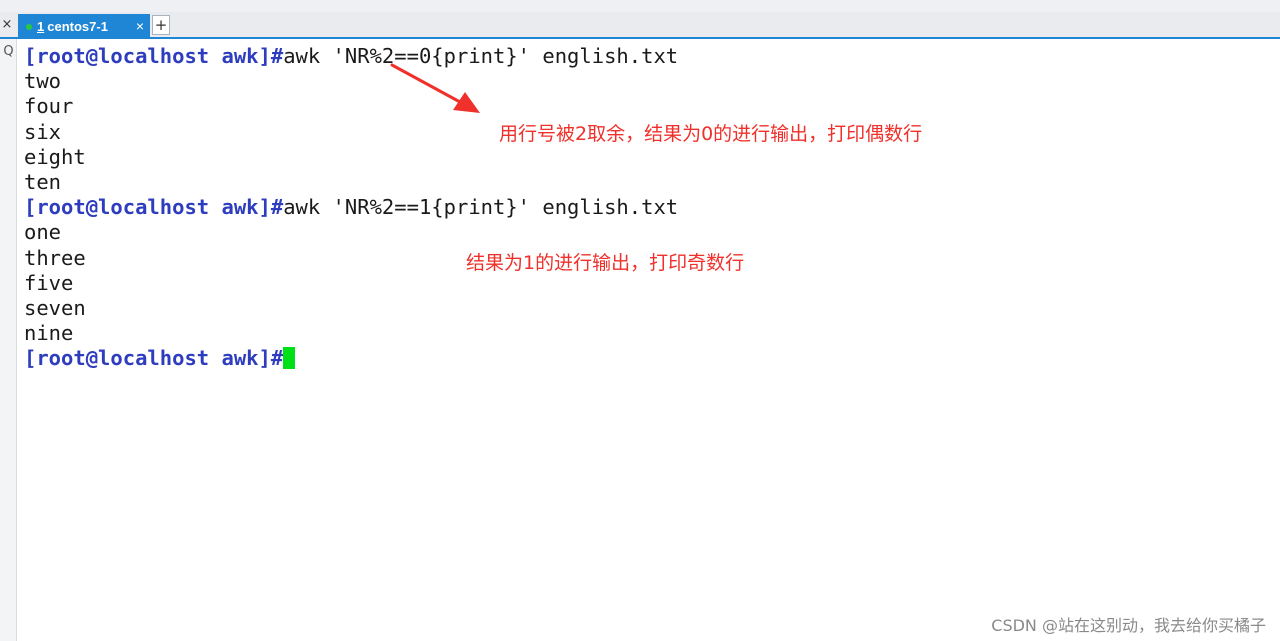 Image resolution: width=1280 pixels, height=641 pixels. What do you see at coordinates (140, 26) in the screenshot?
I see `tab-close-icon: ×` at bounding box center [140, 26].